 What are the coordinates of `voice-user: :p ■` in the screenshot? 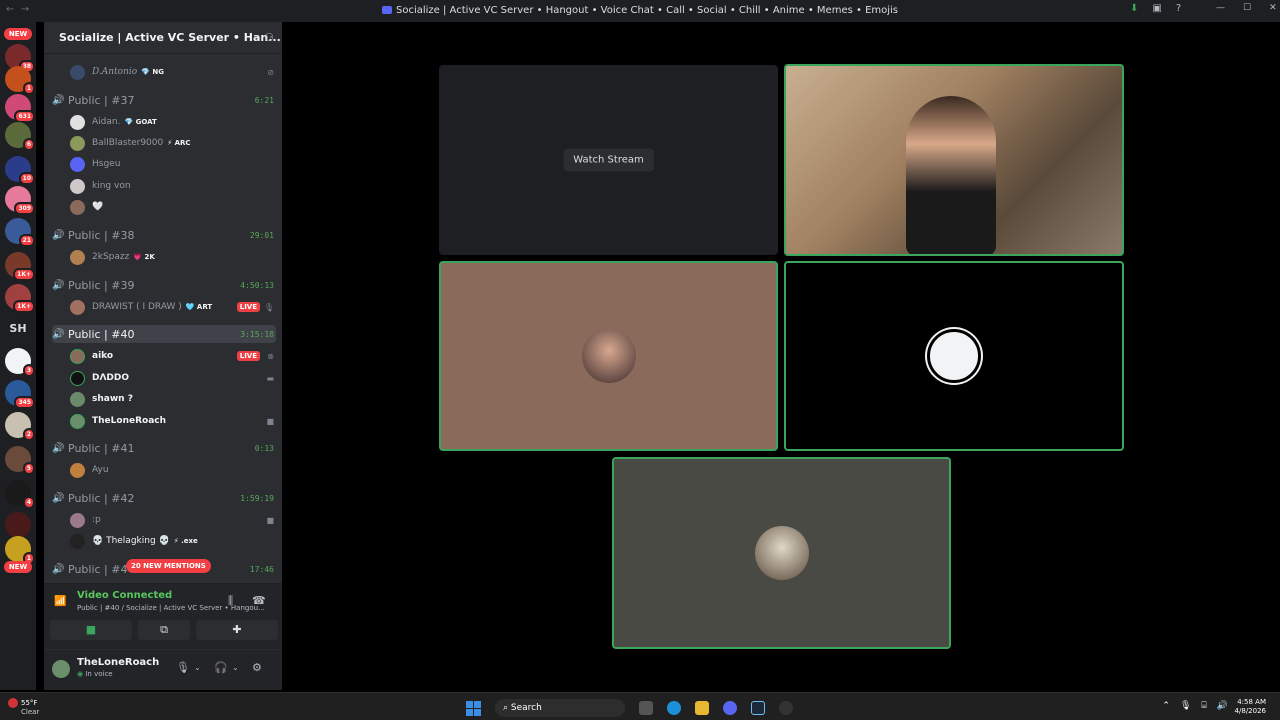 It's located at (173, 520).